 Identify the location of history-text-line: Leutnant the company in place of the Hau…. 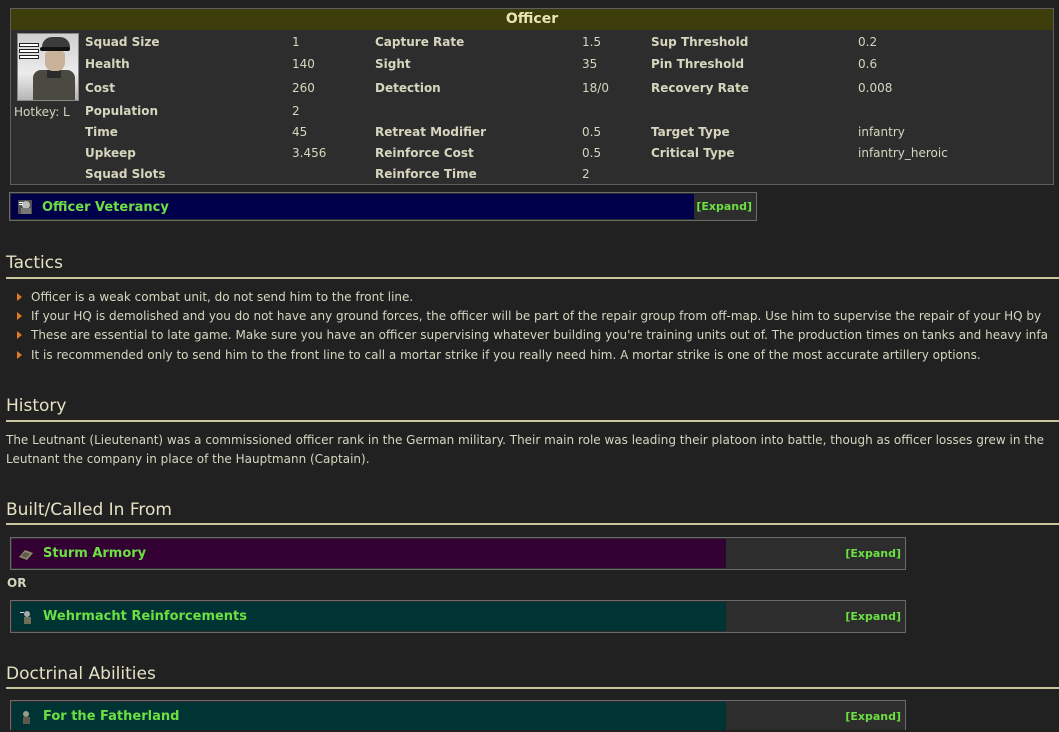
(188, 459).